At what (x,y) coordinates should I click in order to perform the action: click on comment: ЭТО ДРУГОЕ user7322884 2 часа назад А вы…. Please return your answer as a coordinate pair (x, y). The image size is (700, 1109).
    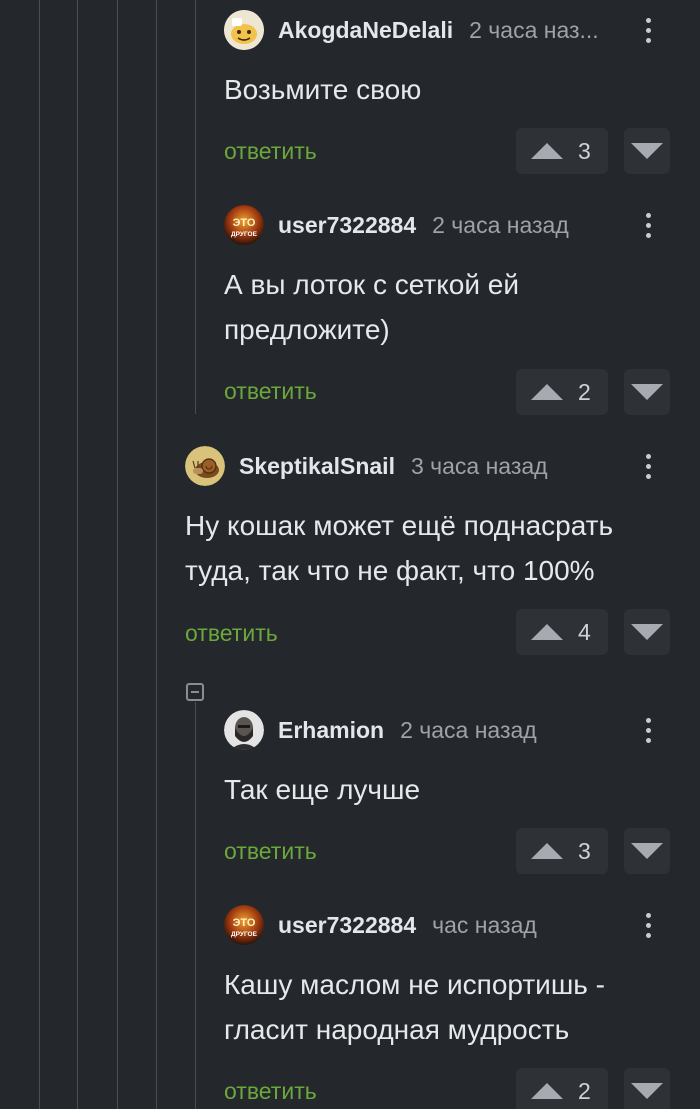
    Looking at the image, I should click on (449, 312).